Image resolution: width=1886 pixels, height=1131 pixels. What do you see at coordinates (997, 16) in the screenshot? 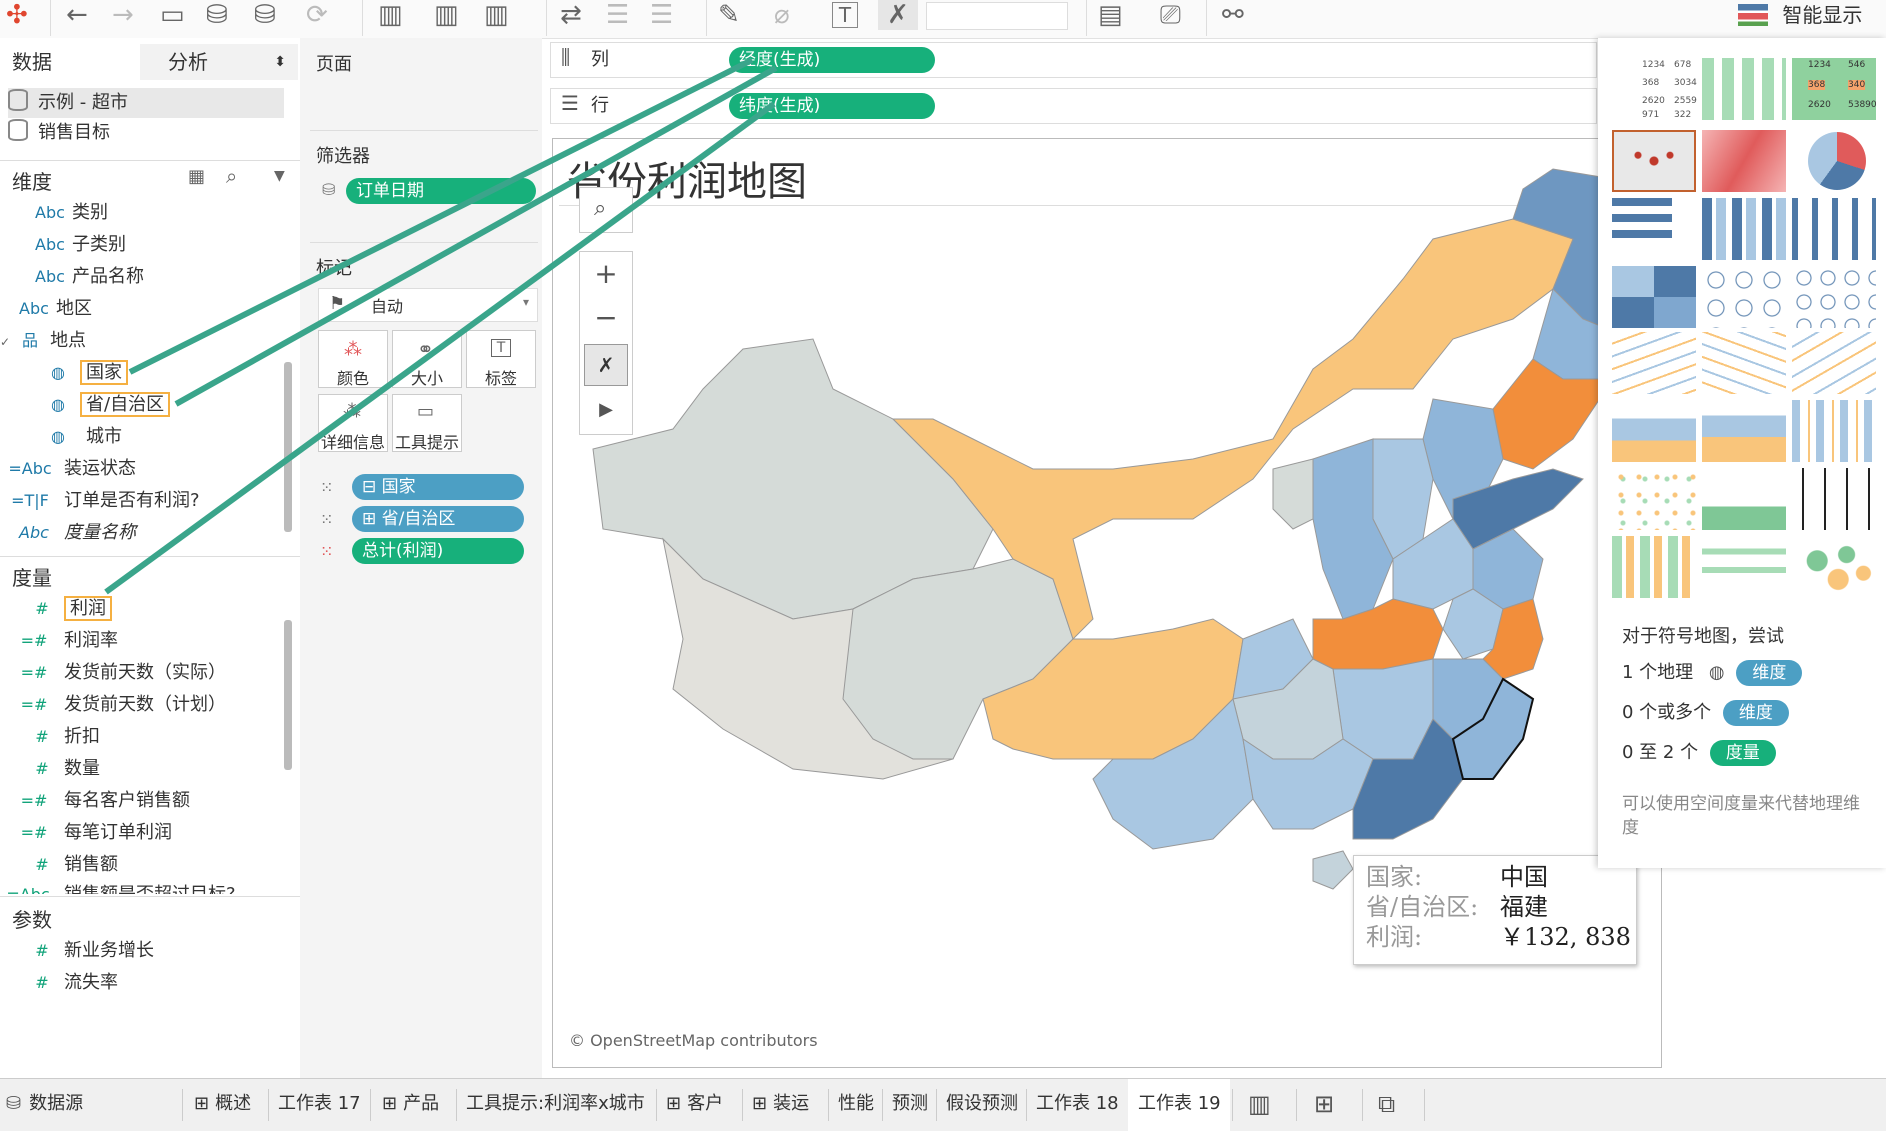
I see `fit-dropdown` at bounding box center [997, 16].